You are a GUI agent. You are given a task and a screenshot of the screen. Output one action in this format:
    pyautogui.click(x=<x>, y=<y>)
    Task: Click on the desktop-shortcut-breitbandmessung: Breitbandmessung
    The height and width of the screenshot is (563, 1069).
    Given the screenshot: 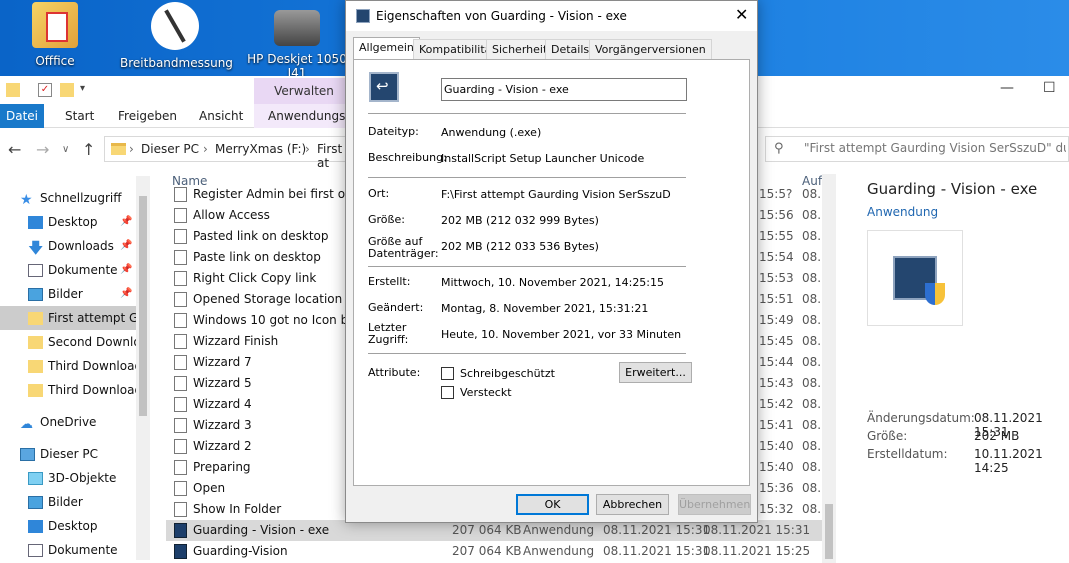 What is the action you would take?
    pyautogui.click(x=176, y=36)
    